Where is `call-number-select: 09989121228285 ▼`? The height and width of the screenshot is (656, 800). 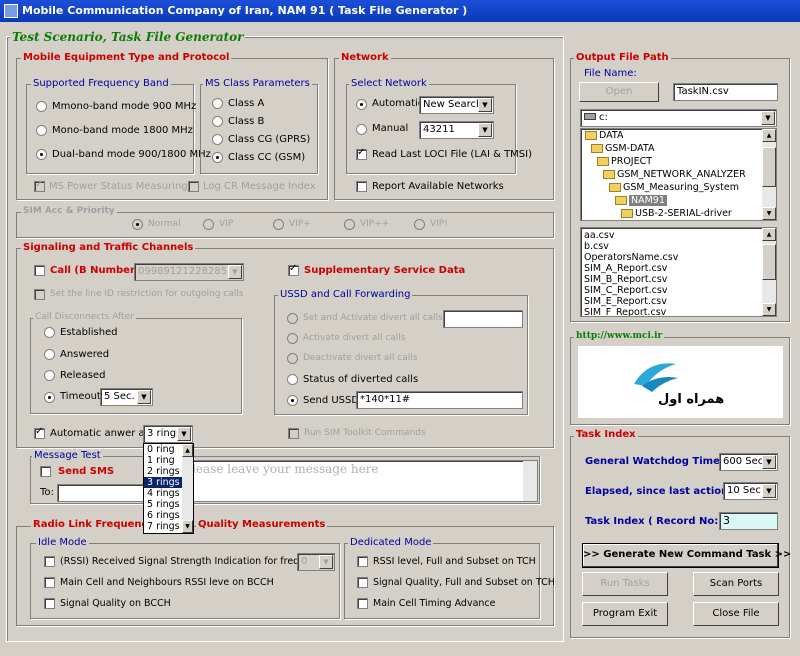
call-number-select: 09989121228285 ▼ is located at coordinates (189, 272).